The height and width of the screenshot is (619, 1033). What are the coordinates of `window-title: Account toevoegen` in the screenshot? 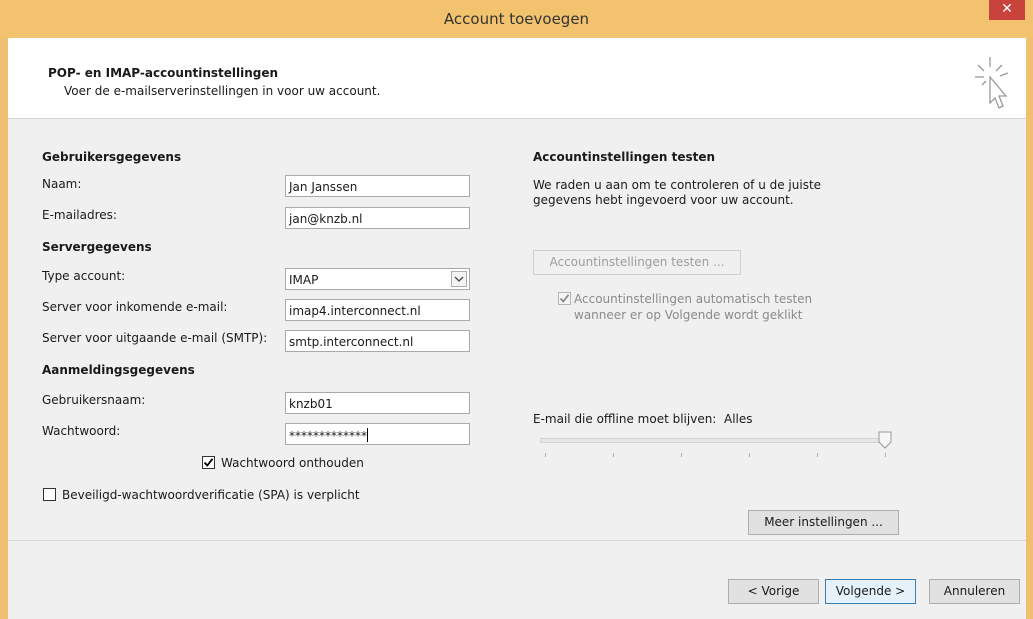 It's located at (516, 19).